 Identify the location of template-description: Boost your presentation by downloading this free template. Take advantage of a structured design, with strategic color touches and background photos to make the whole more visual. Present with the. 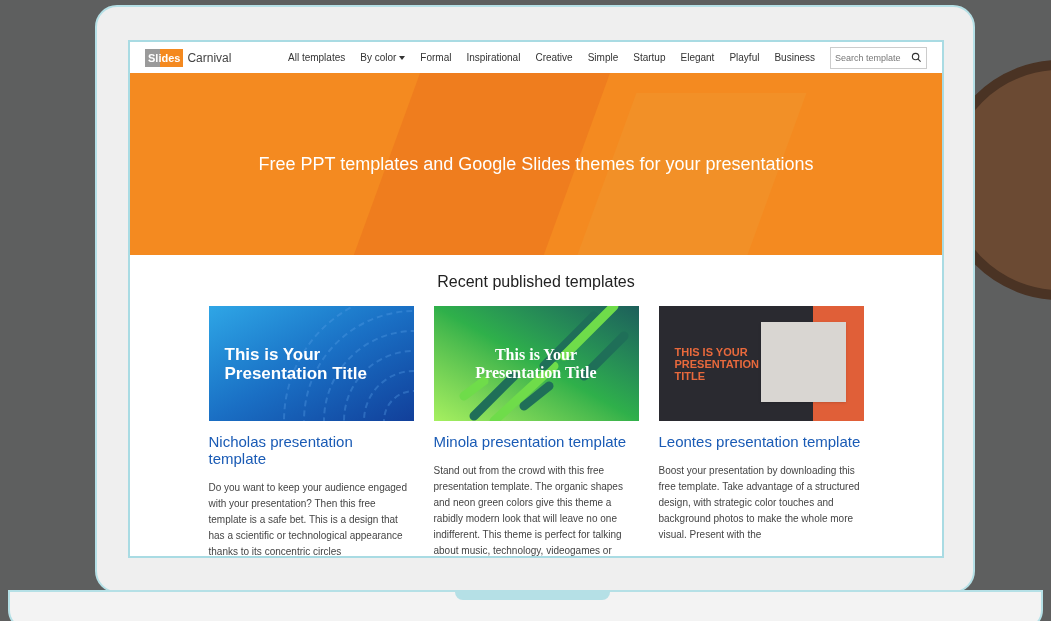
(759, 503).